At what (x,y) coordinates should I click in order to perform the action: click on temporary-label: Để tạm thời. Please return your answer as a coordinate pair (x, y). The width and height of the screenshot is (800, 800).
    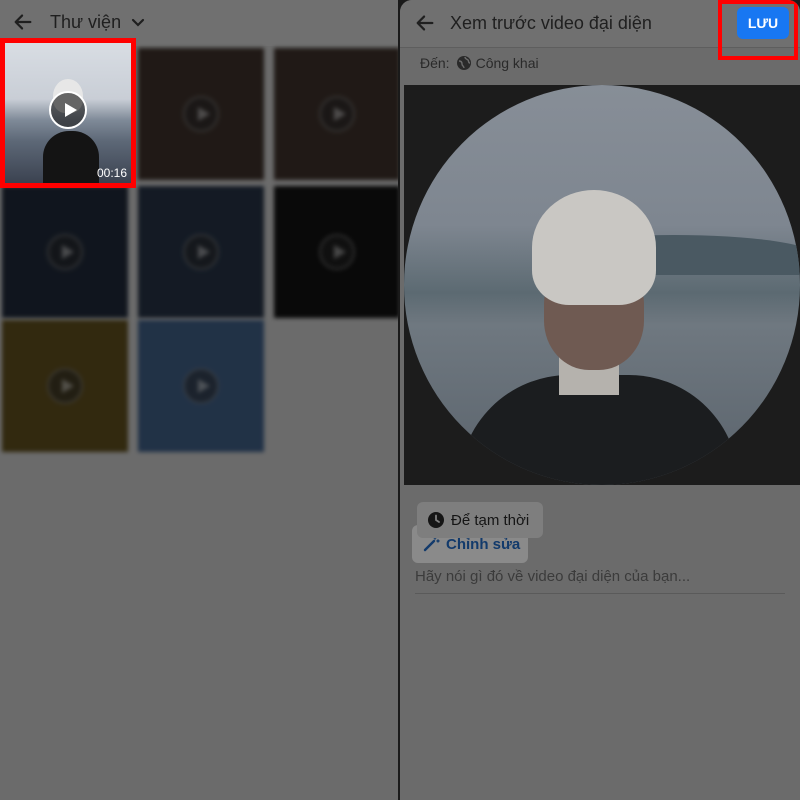
    Looking at the image, I should click on (490, 520).